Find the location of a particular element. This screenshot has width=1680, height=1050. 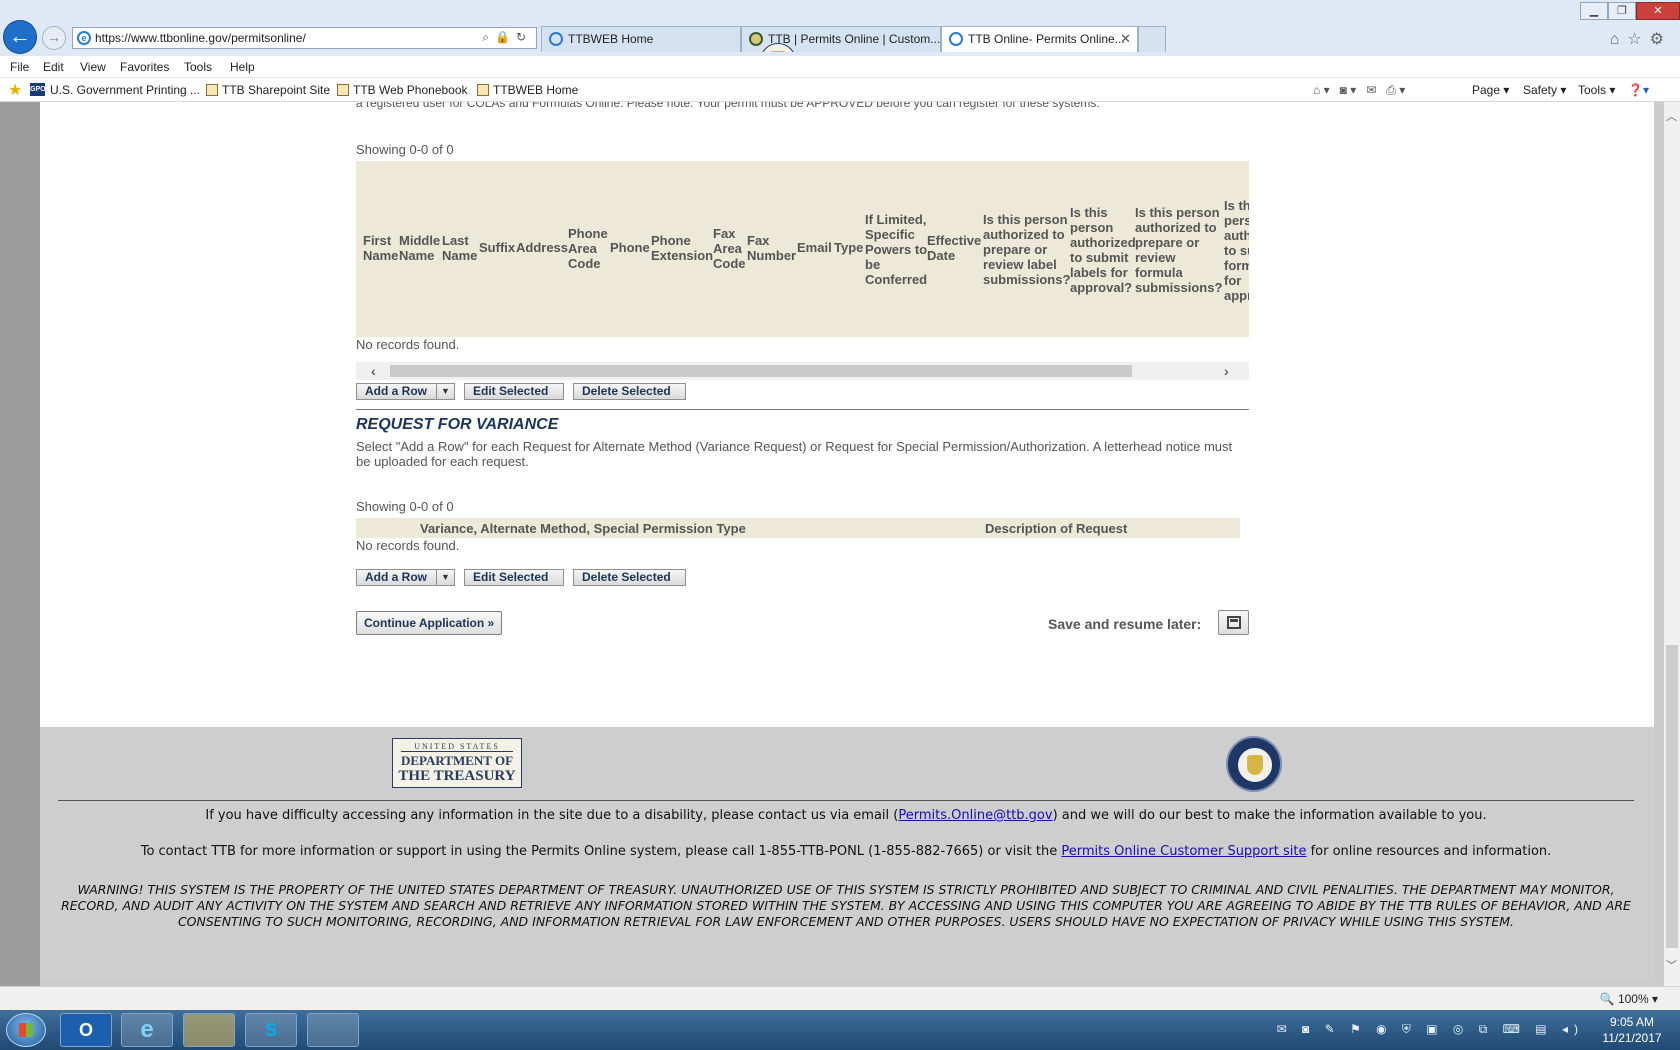

system-clock: 9:05 AM 11/21/2017 is located at coordinates (1632, 1030).